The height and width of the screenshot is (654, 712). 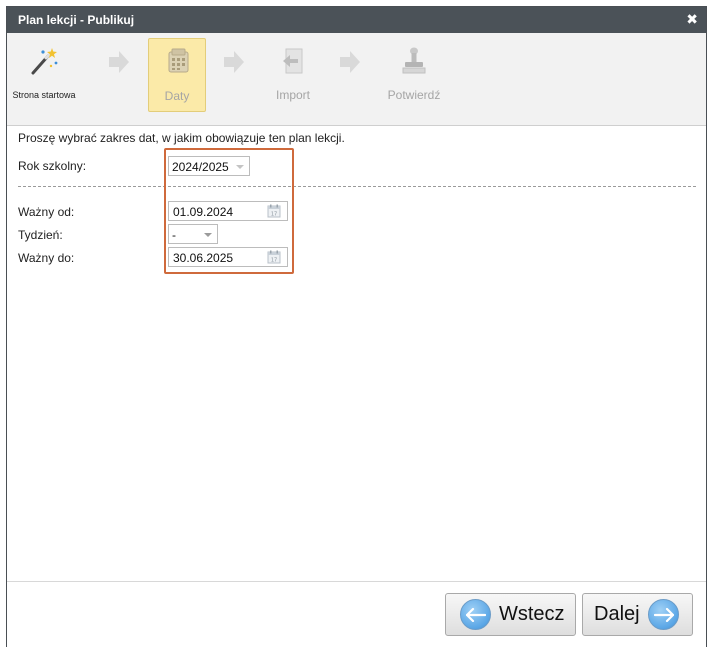 I want to click on step-confirm: Potwierdź, so click(x=414, y=75).